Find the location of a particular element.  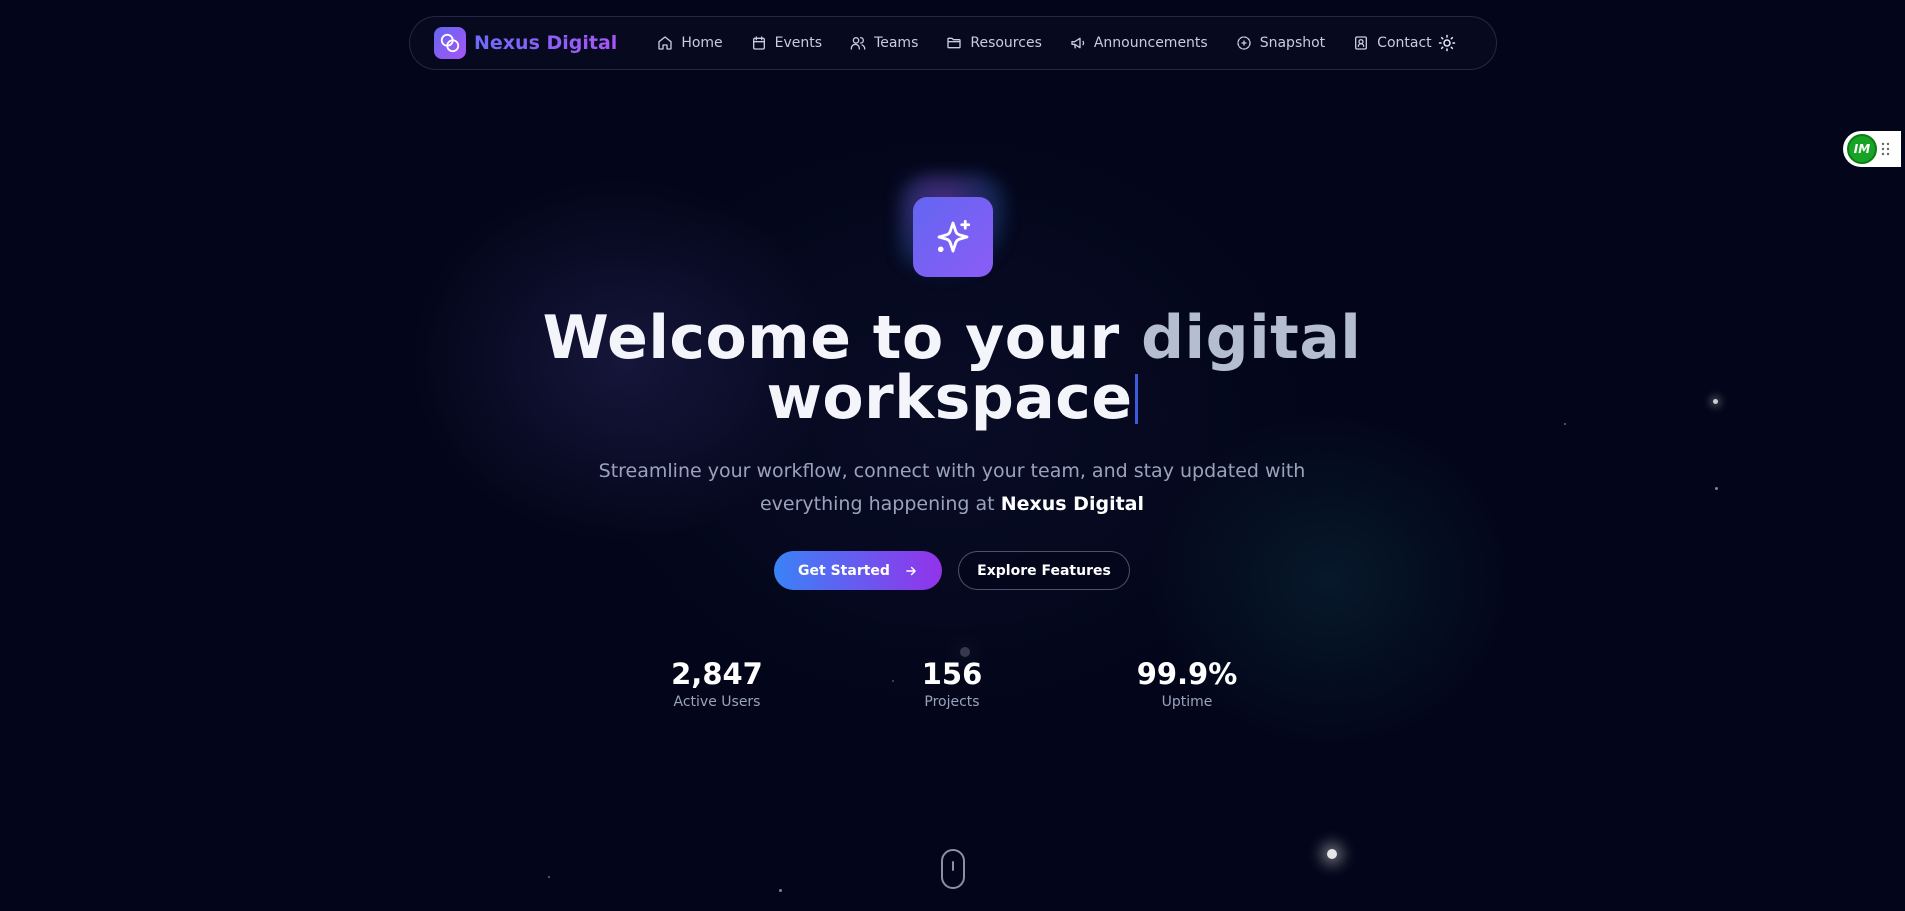

brand-link: Nexus Digital is located at coordinates (525, 43).